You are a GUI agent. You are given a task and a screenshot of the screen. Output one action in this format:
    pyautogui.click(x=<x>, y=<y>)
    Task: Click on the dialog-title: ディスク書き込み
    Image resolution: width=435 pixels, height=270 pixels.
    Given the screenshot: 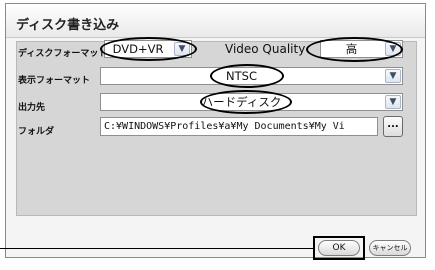 What is the action you would take?
    pyautogui.click(x=68, y=25)
    